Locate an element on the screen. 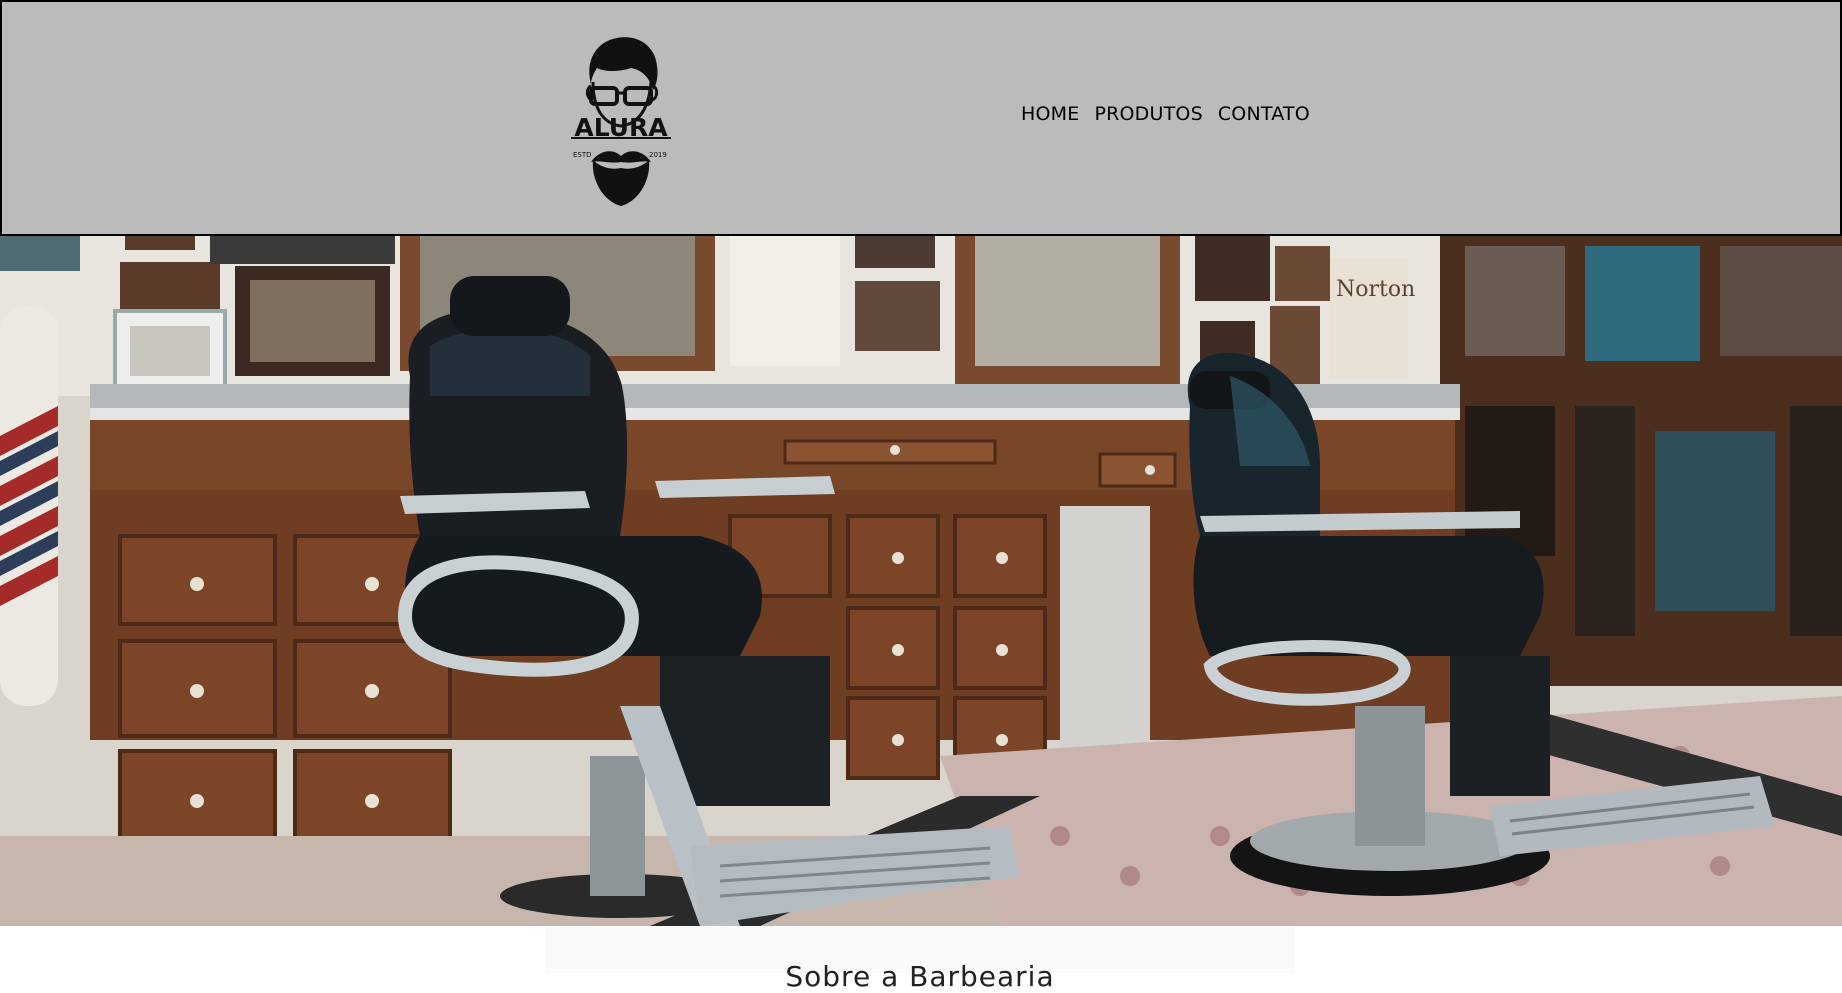  about-panel: Sobre a Barbearia is located at coordinates (920, 959).